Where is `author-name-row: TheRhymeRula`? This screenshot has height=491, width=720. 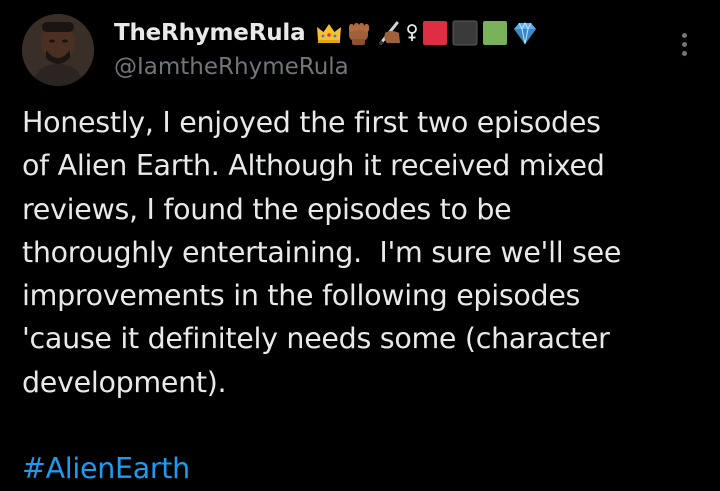
author-name-row: TheRhymeRula is located at coordinates (326, 33).